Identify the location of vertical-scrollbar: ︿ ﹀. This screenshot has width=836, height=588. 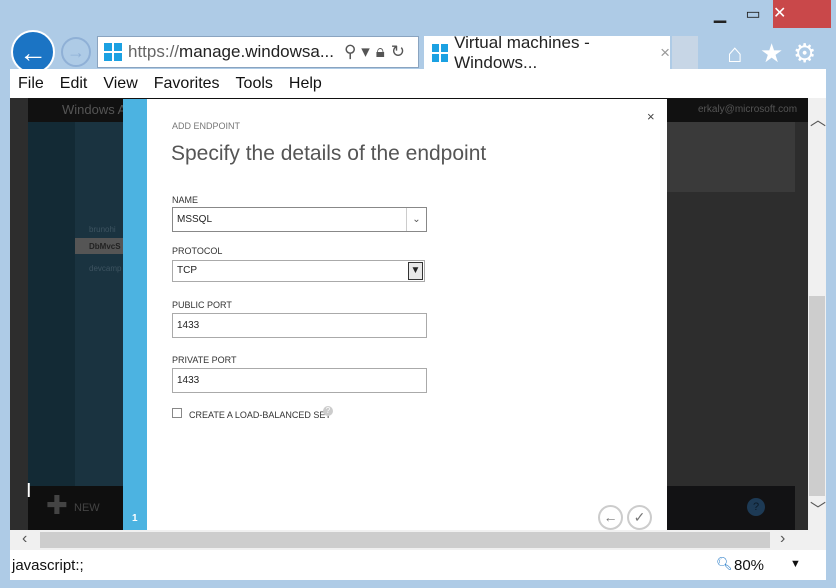
(817, 314).